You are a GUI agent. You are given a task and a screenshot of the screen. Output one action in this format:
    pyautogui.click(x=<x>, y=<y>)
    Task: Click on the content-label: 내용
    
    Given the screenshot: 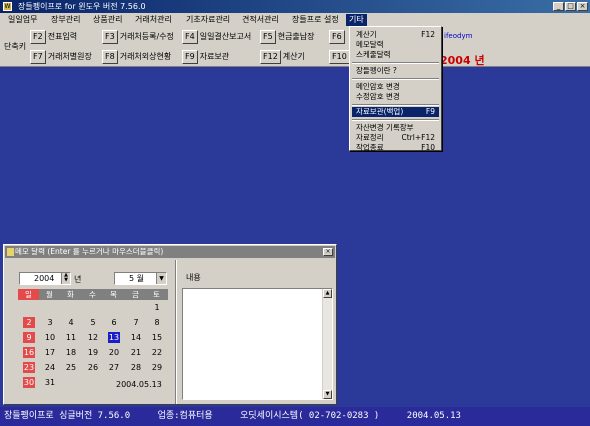 What is the action you would take?
    pyautogui.click(x=193, y=277)
    